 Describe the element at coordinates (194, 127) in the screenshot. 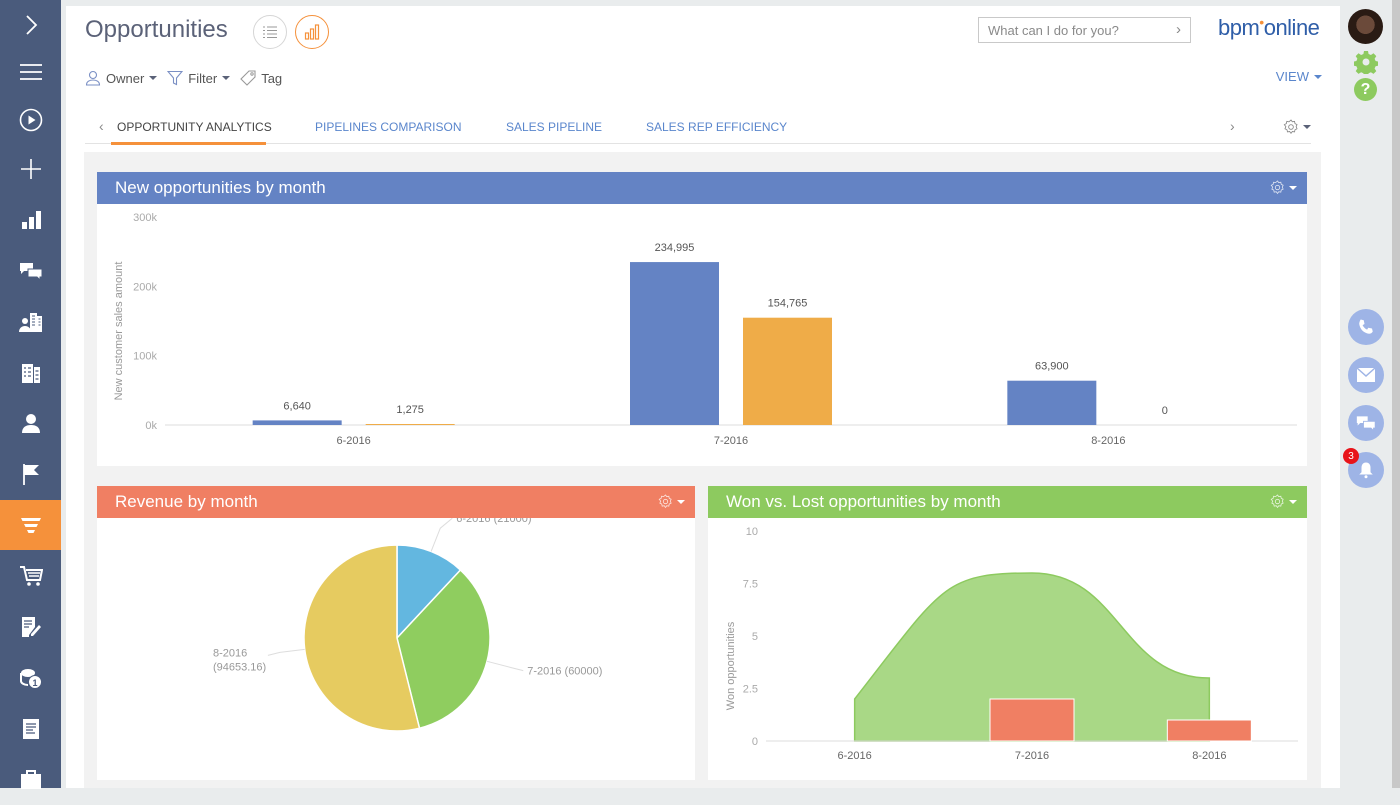

I see `tab-opportunity-analytics: OPPORTUNITY ANALYTICS` at that location.